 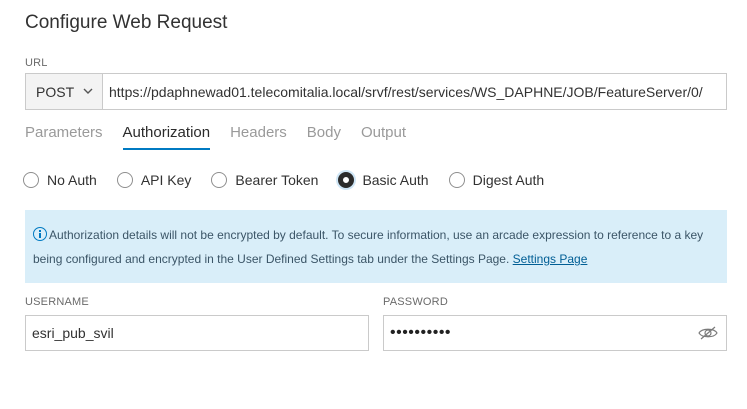 I want to click on info-icon, so click(x=40, y=234).